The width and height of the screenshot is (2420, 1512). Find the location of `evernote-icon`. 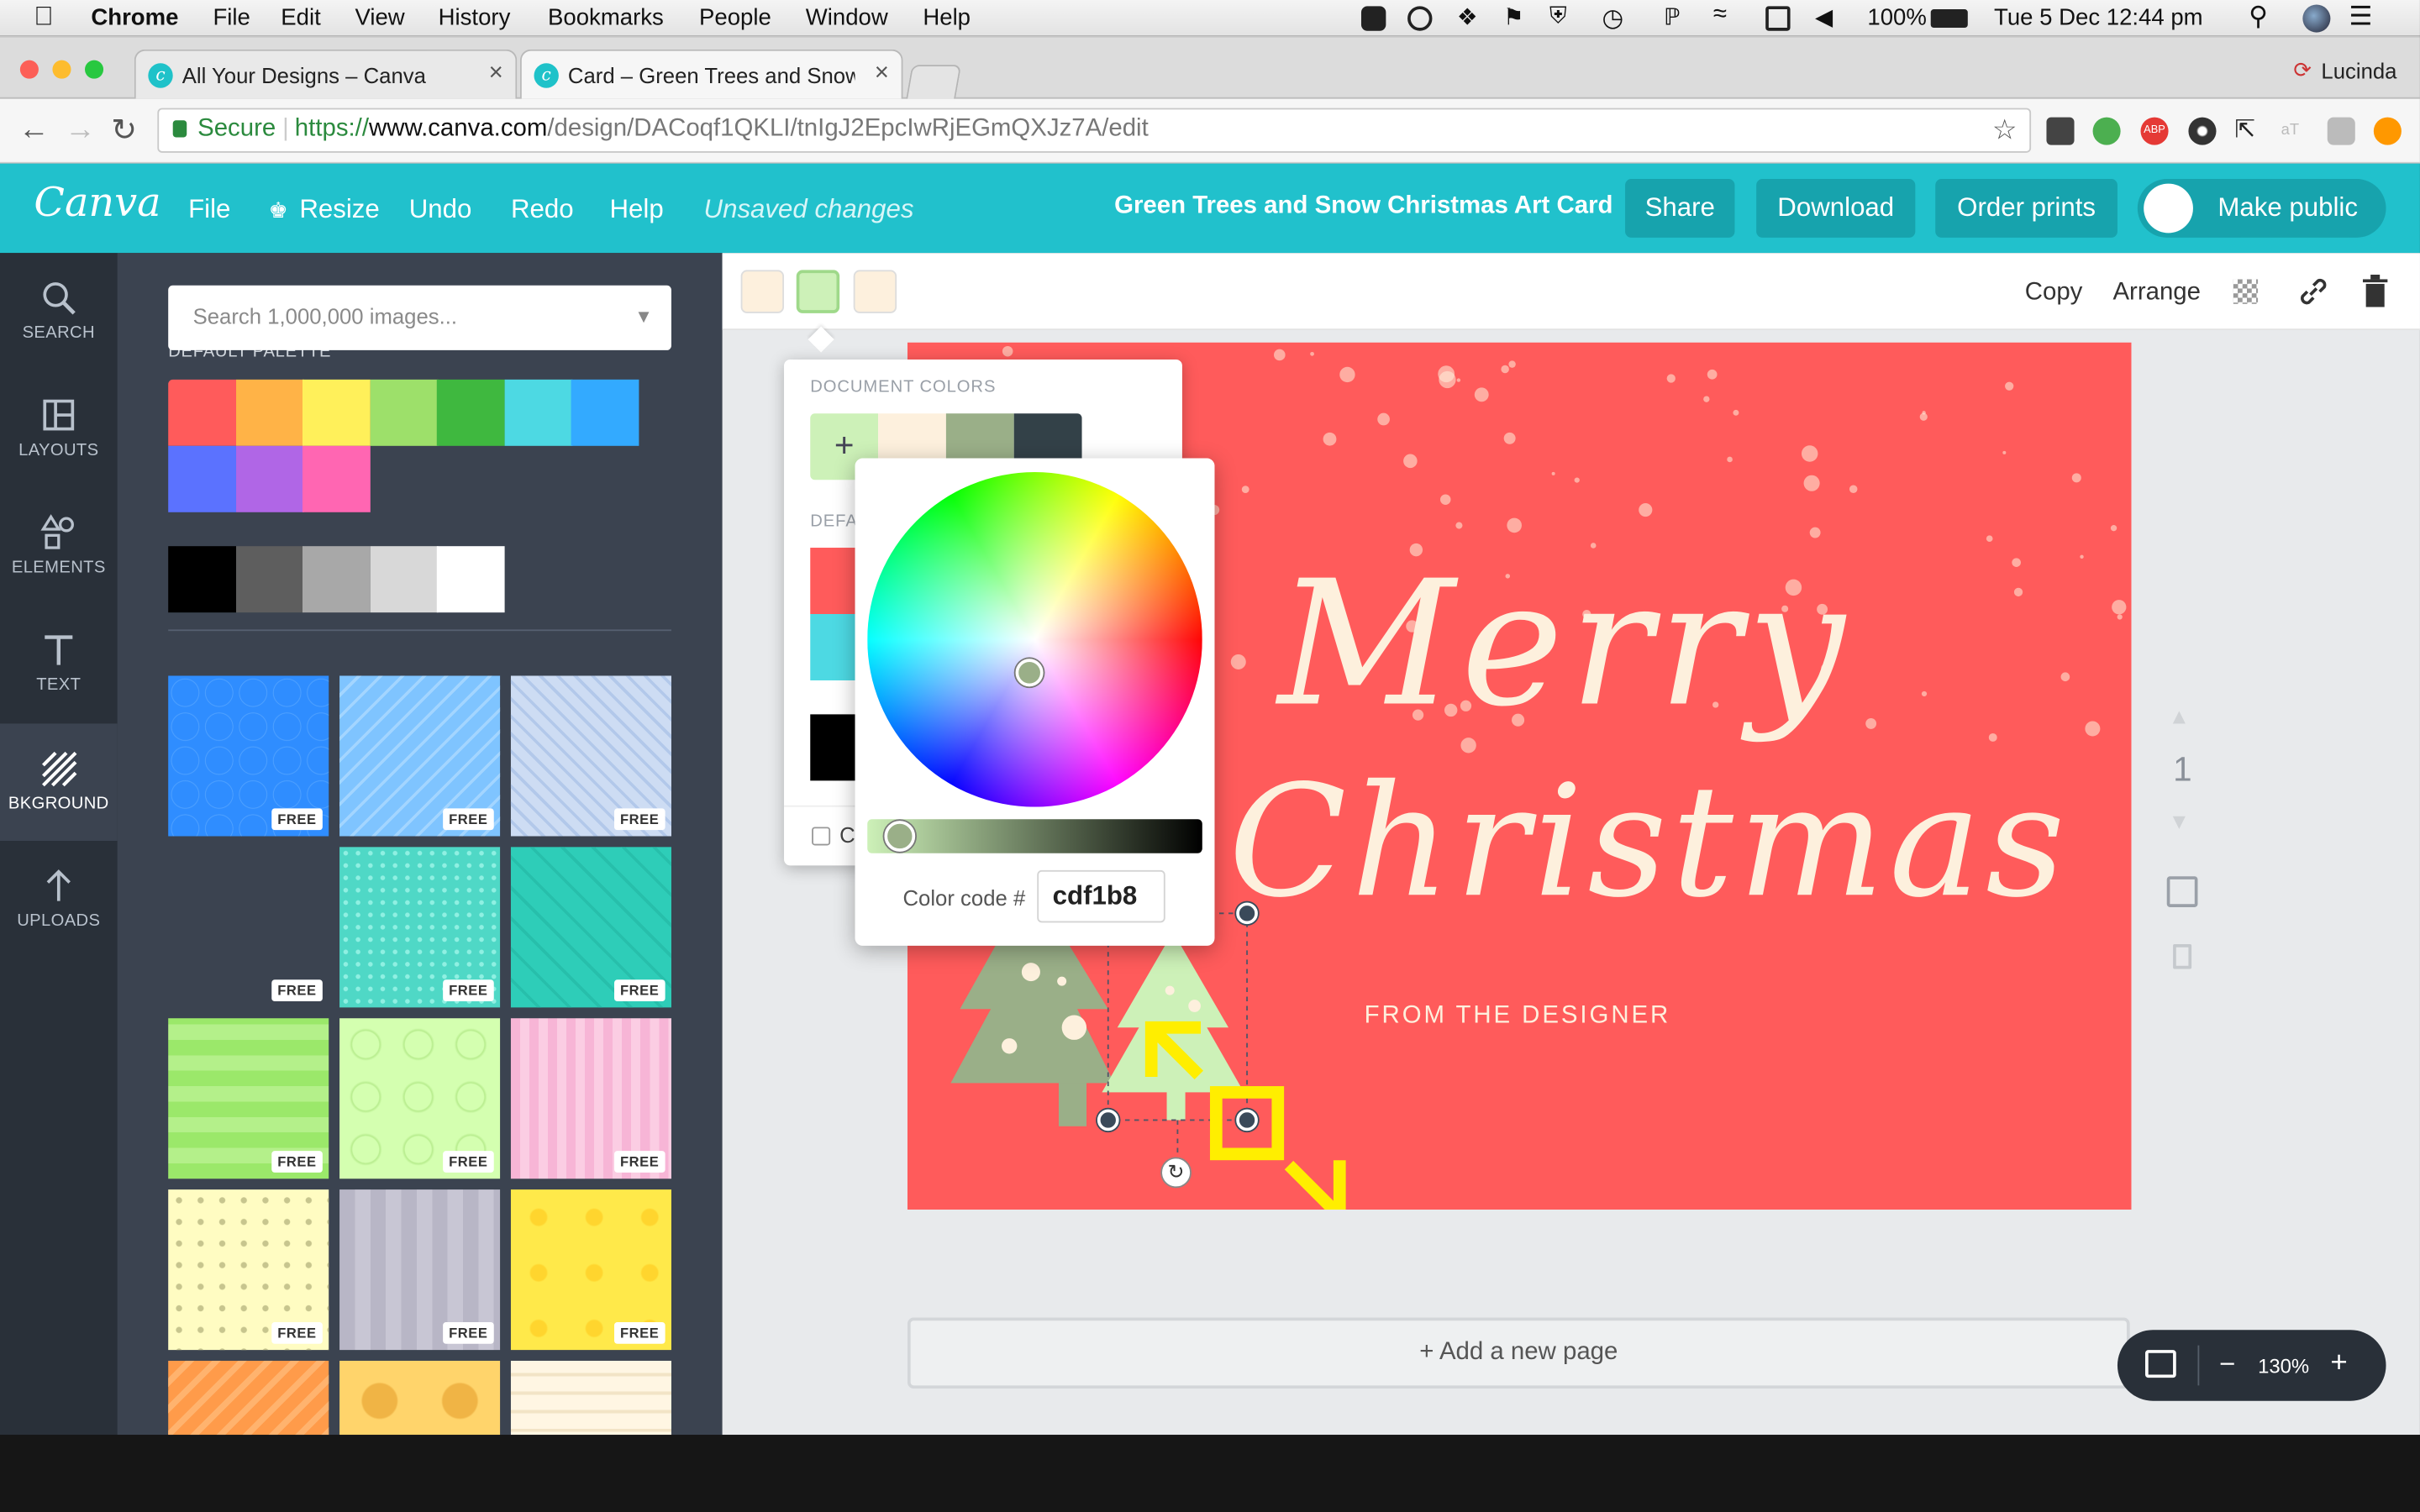

evernote-icon is located at coordinates (2106, 131).